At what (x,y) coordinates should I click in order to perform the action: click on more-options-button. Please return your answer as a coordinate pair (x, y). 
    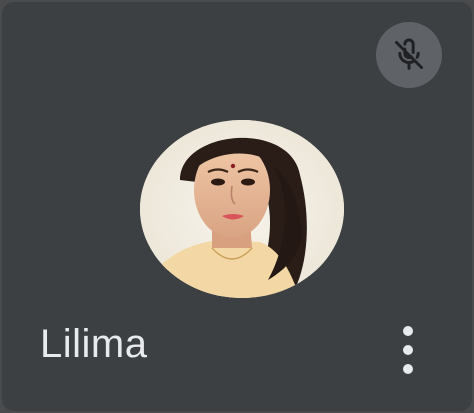
    Looking at the image, I should click on (408, 350).